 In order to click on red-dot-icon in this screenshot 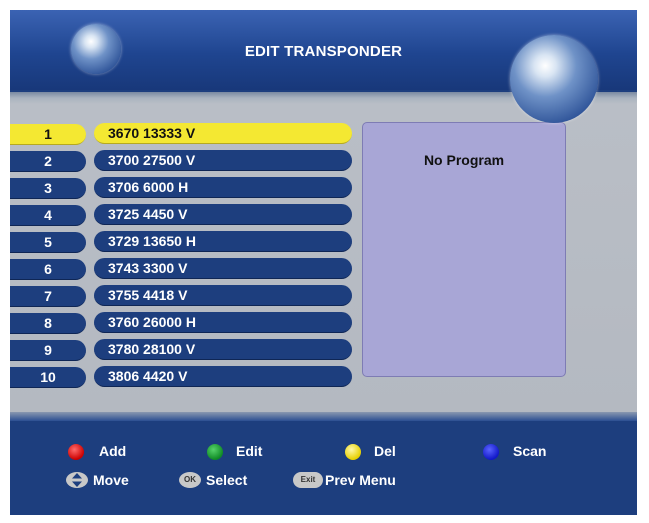, I will do `click(76, 452)`.